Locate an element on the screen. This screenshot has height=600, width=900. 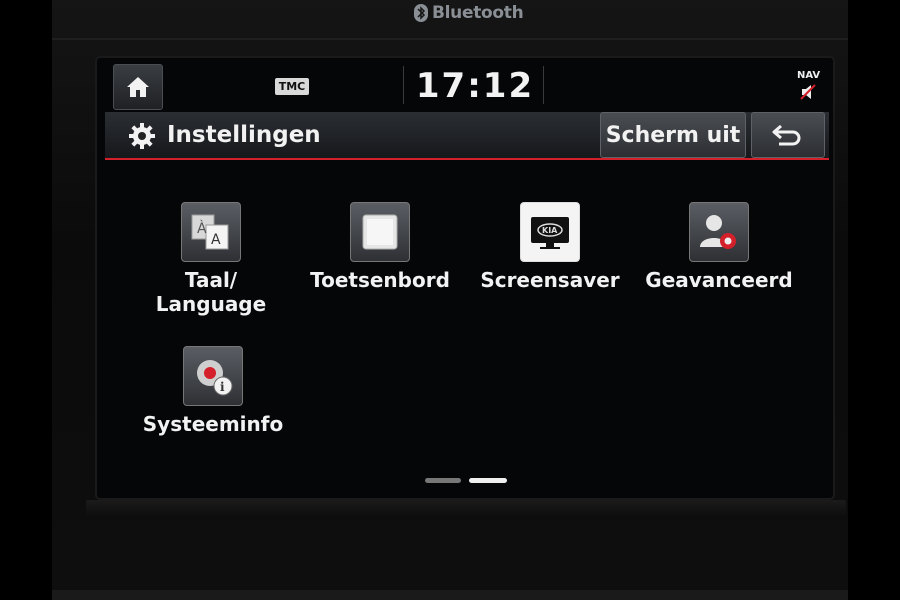
menu-item-system-info: i Systeeminfo is located at coordinates (213, 391).